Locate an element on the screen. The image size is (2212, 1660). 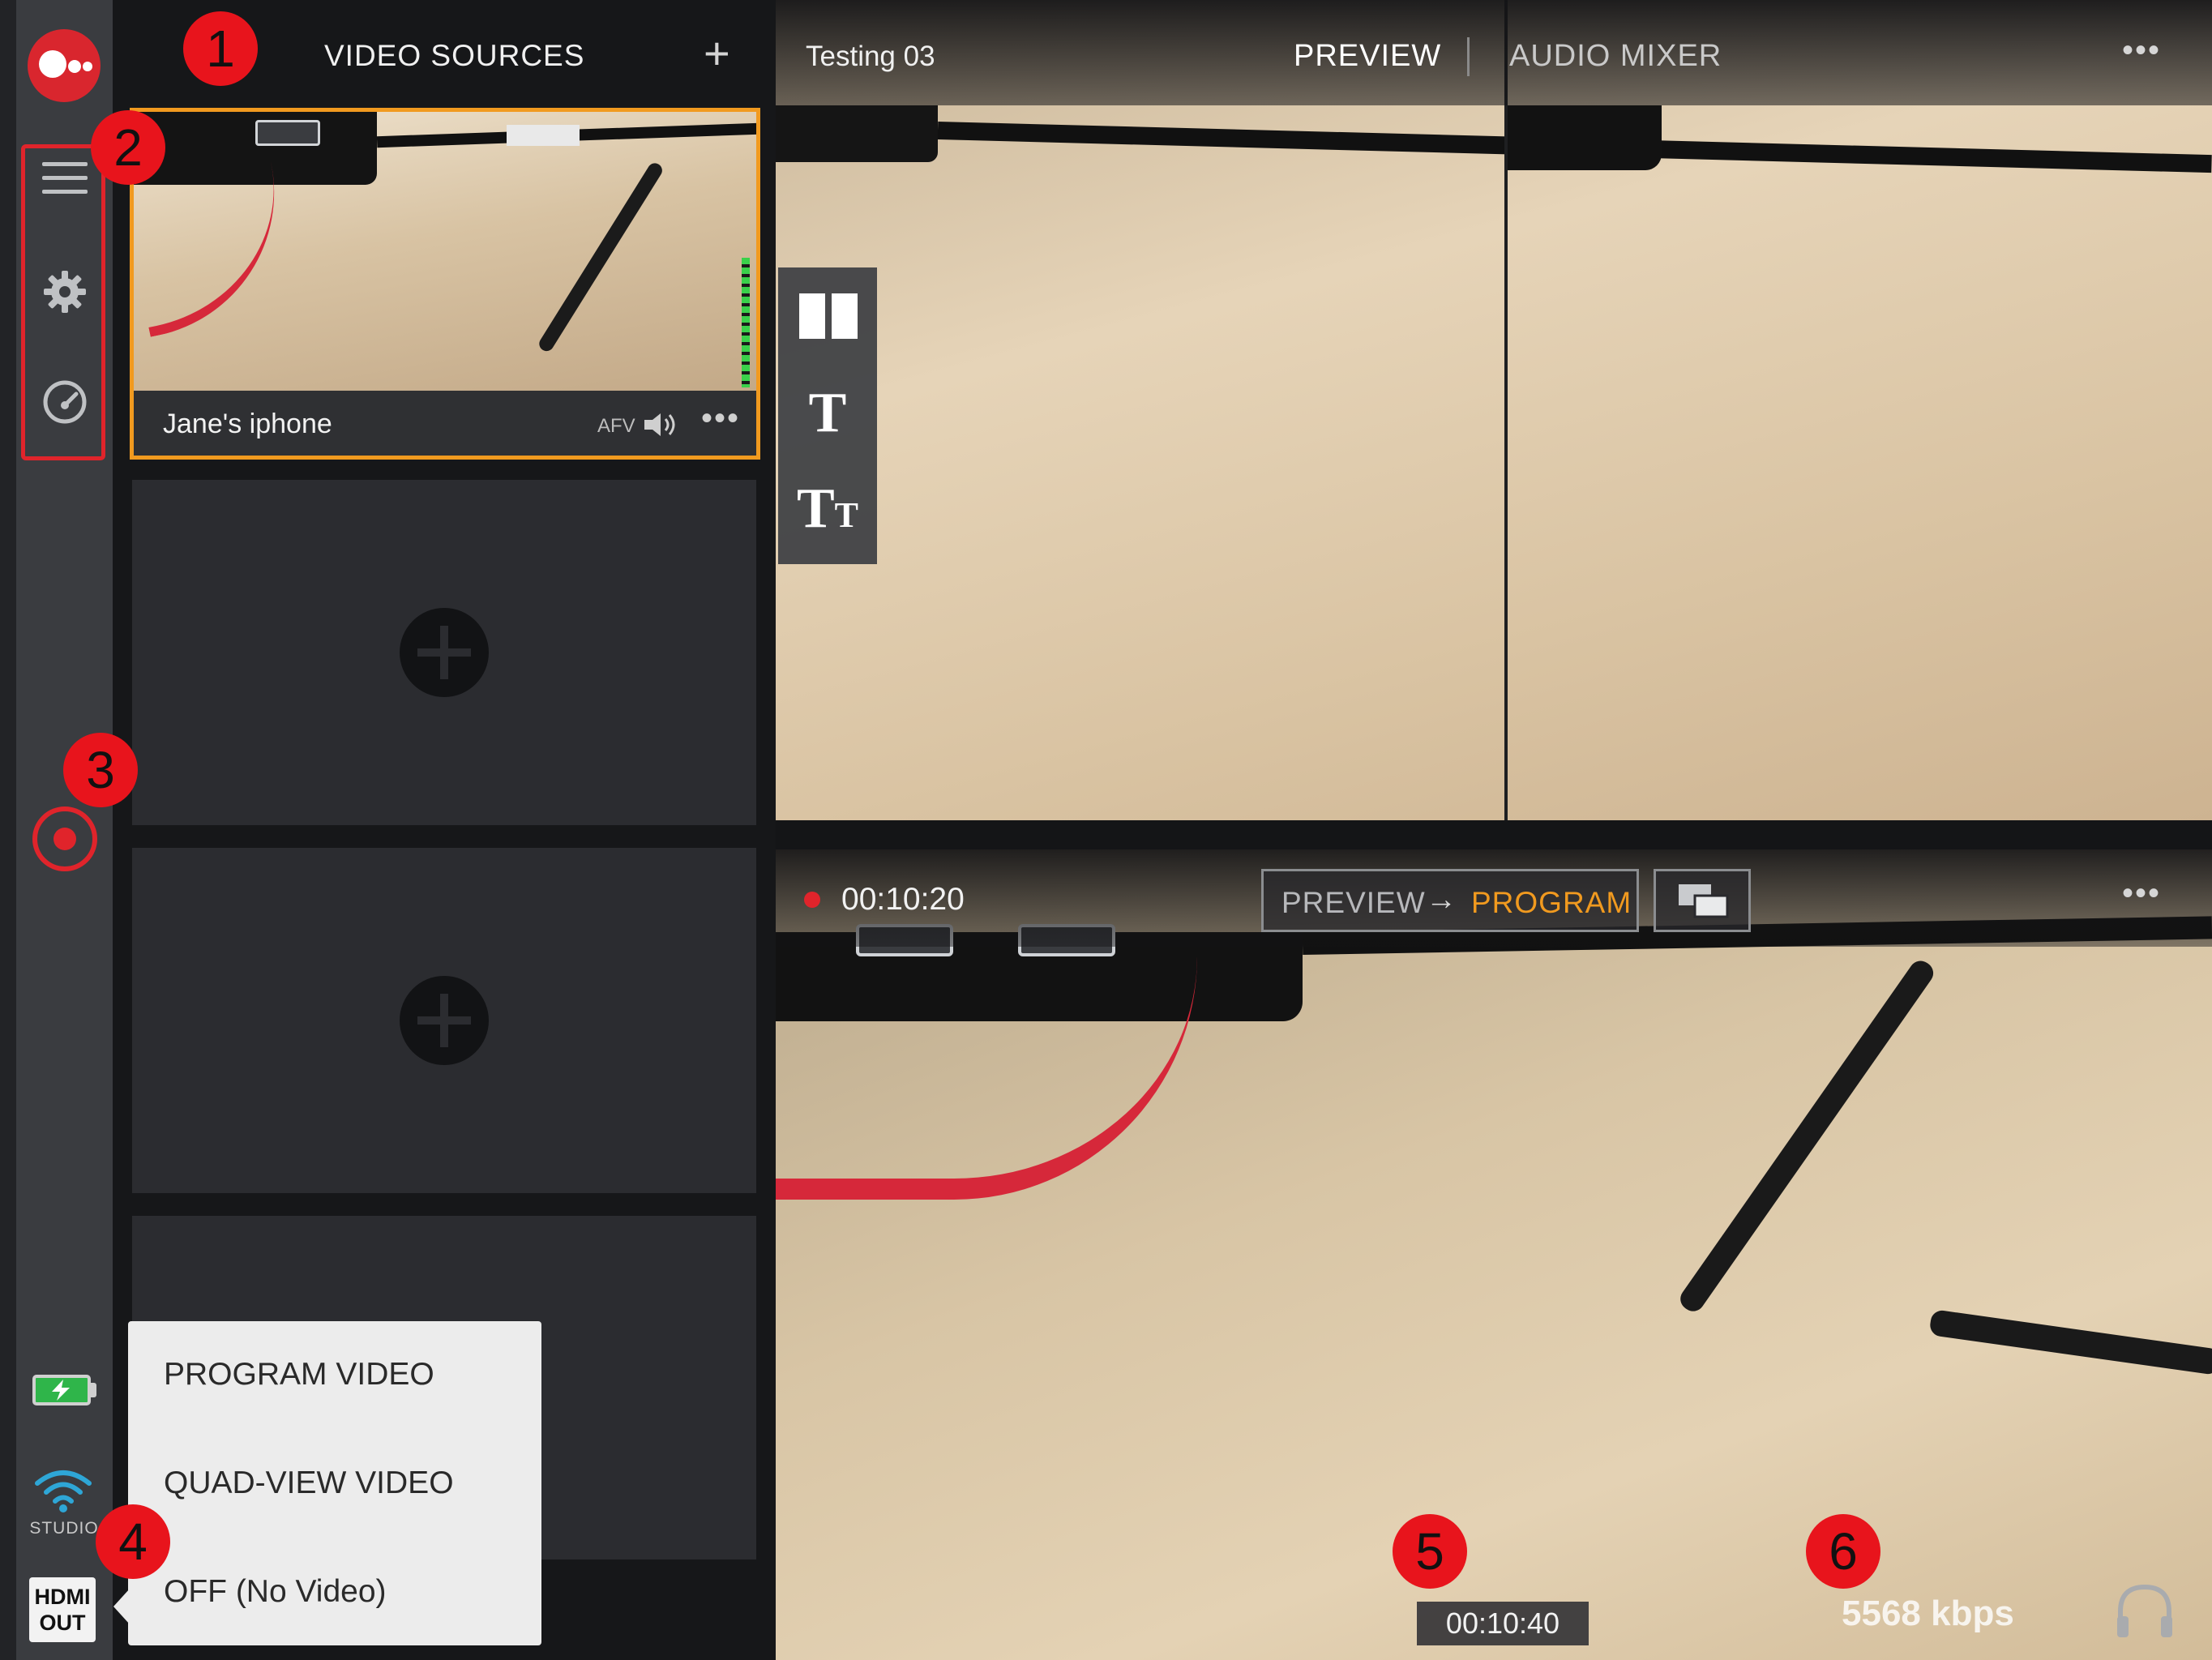
speaker-icon is located at coordinates (661, 425).